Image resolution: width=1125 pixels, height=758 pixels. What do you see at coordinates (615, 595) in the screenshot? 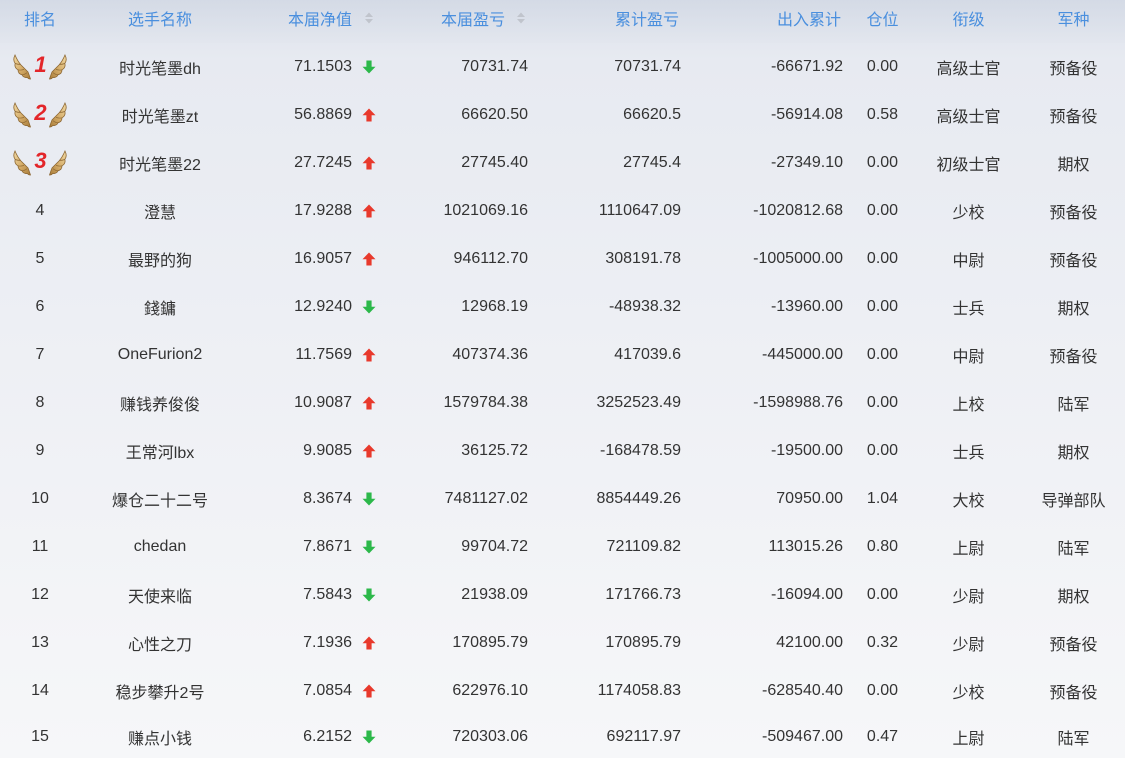
I see `cumulative-pnl-cell: 171766.73` at bounding box center [615, 595].